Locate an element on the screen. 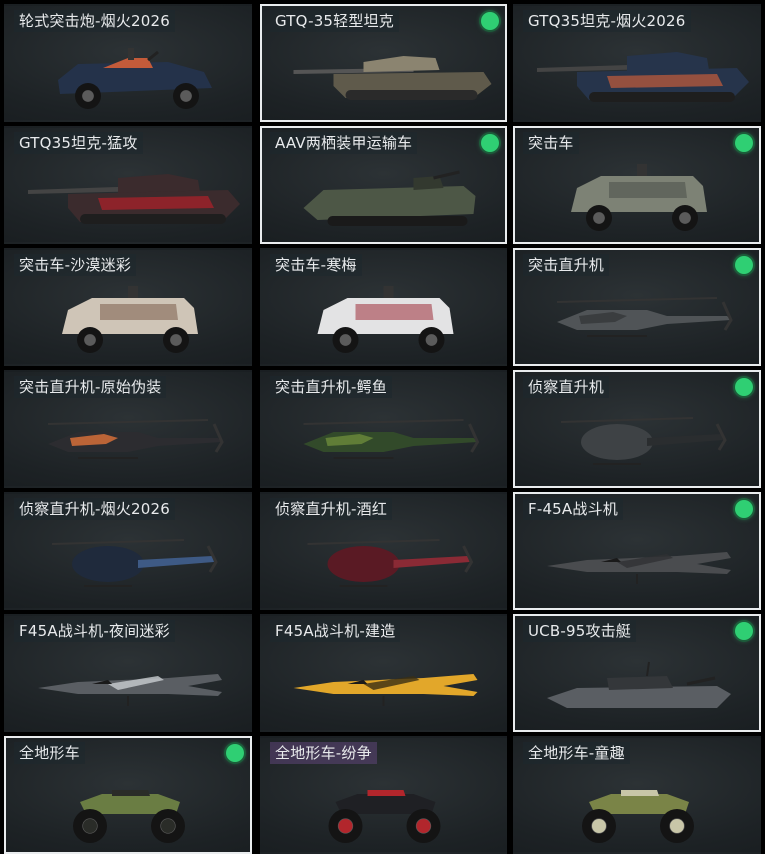  vehicle-skin-card: UCB-95攻击艇 is located at coordinates (637, 673).